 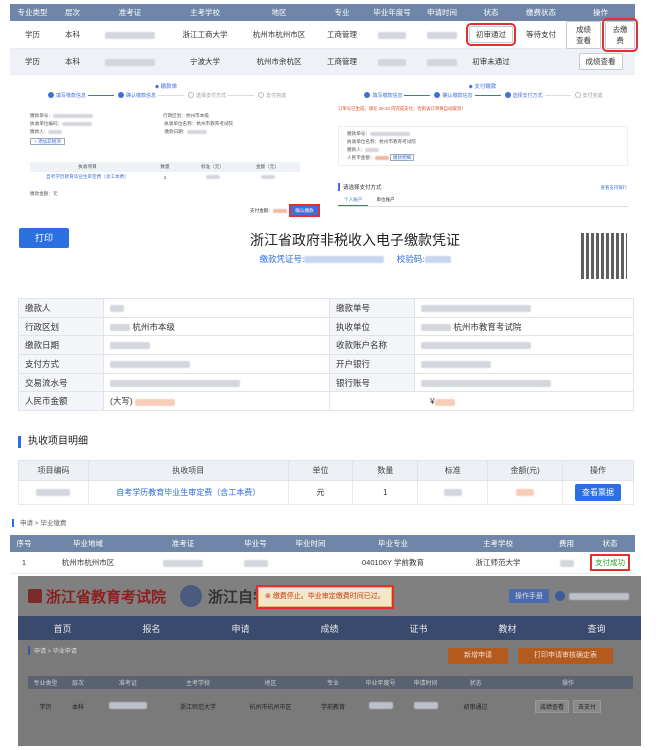 What do you see at coordinates (188, 492) in the screenshot?
I see `item-name: 自考学历教育毕业生审定费（含工本费）` at bounding box center [188, 492].